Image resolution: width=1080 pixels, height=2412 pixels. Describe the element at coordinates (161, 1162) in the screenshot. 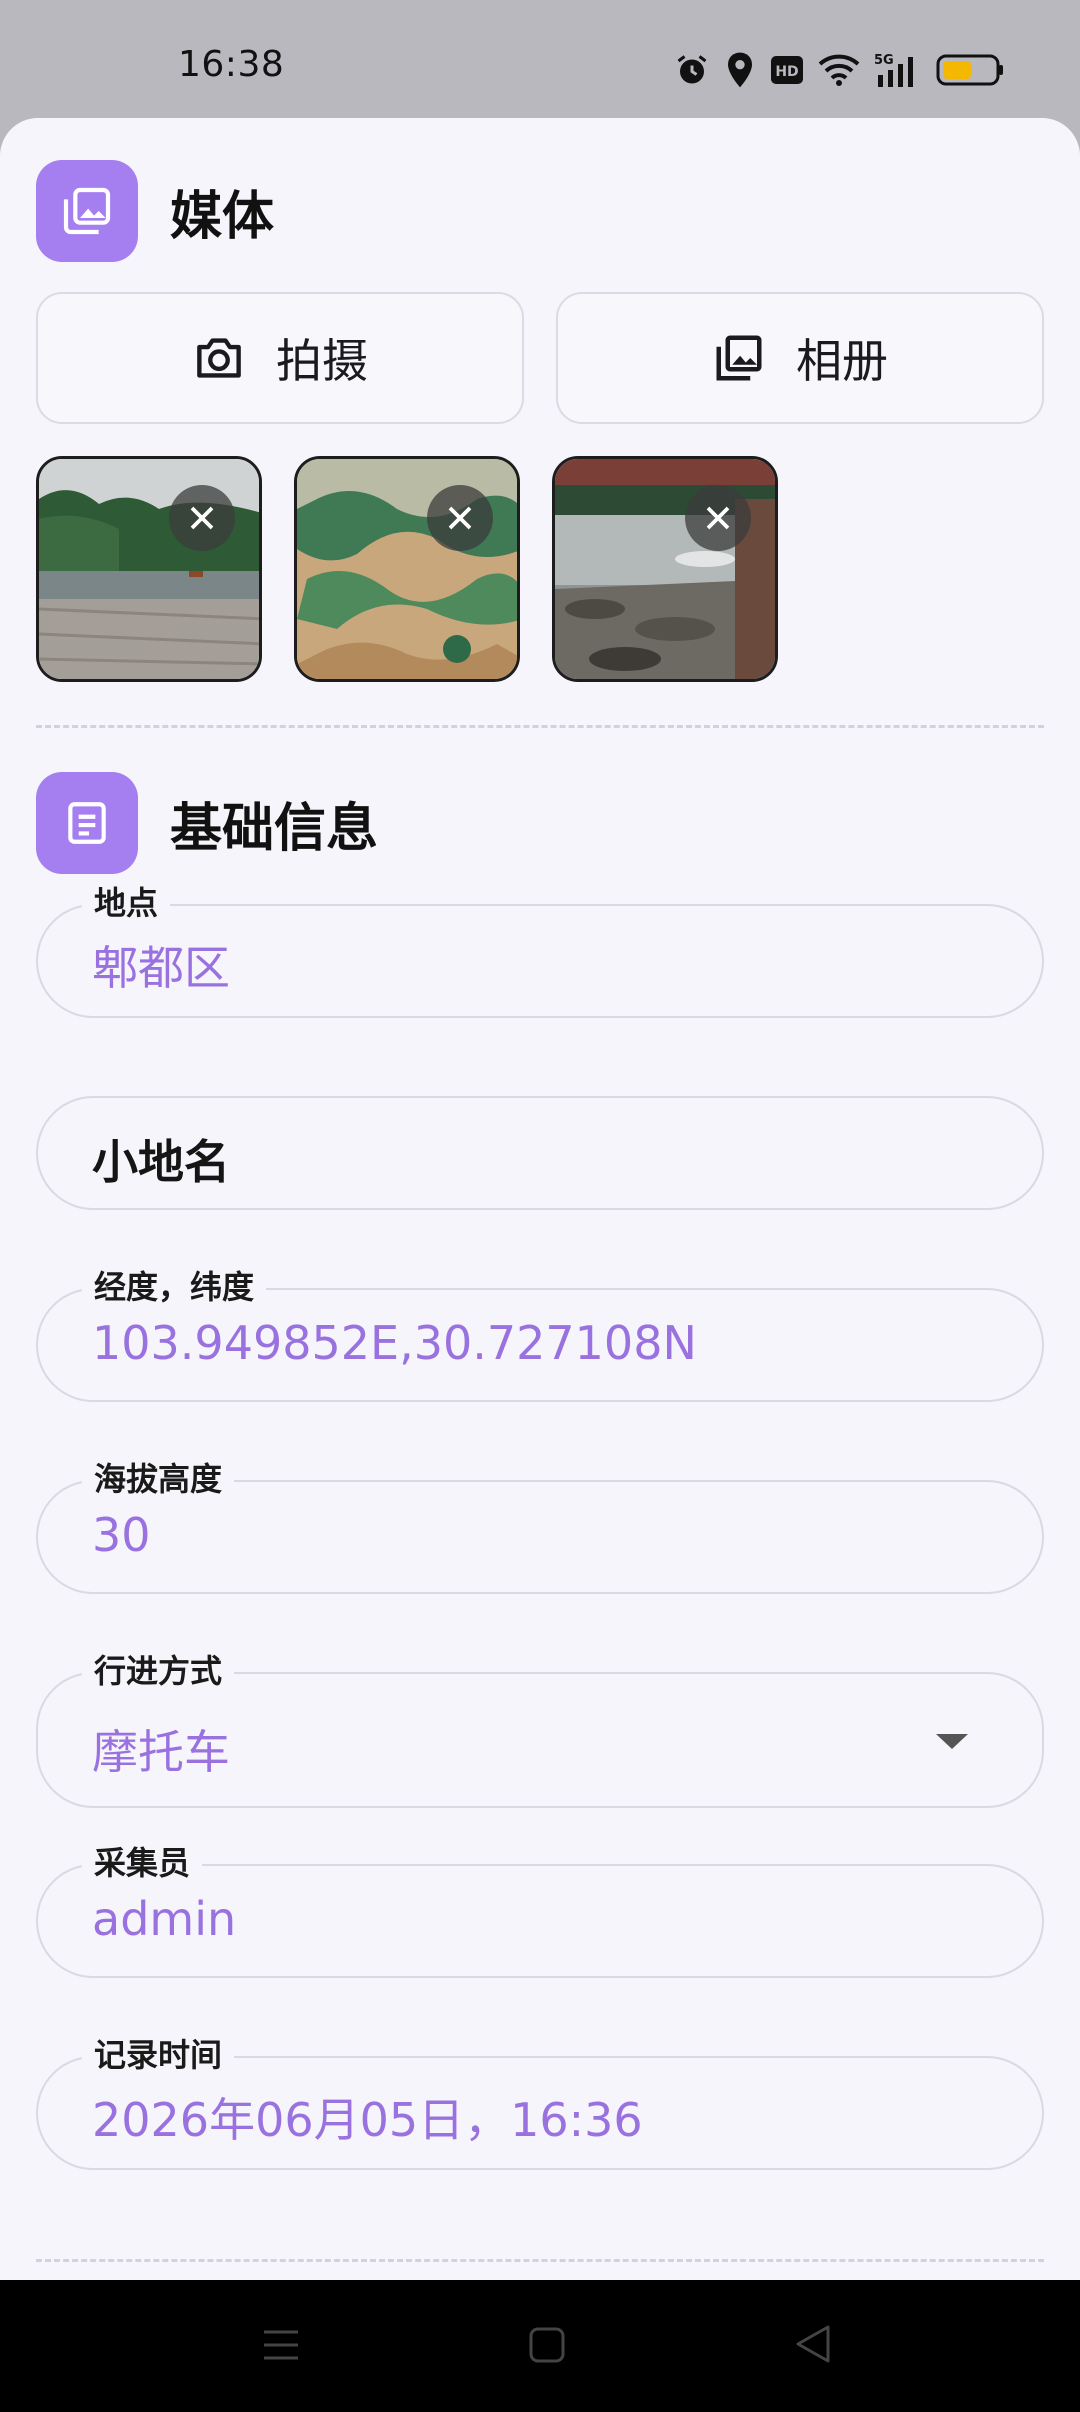

I see `small-place-name-placeholder: 小地名` at that location.